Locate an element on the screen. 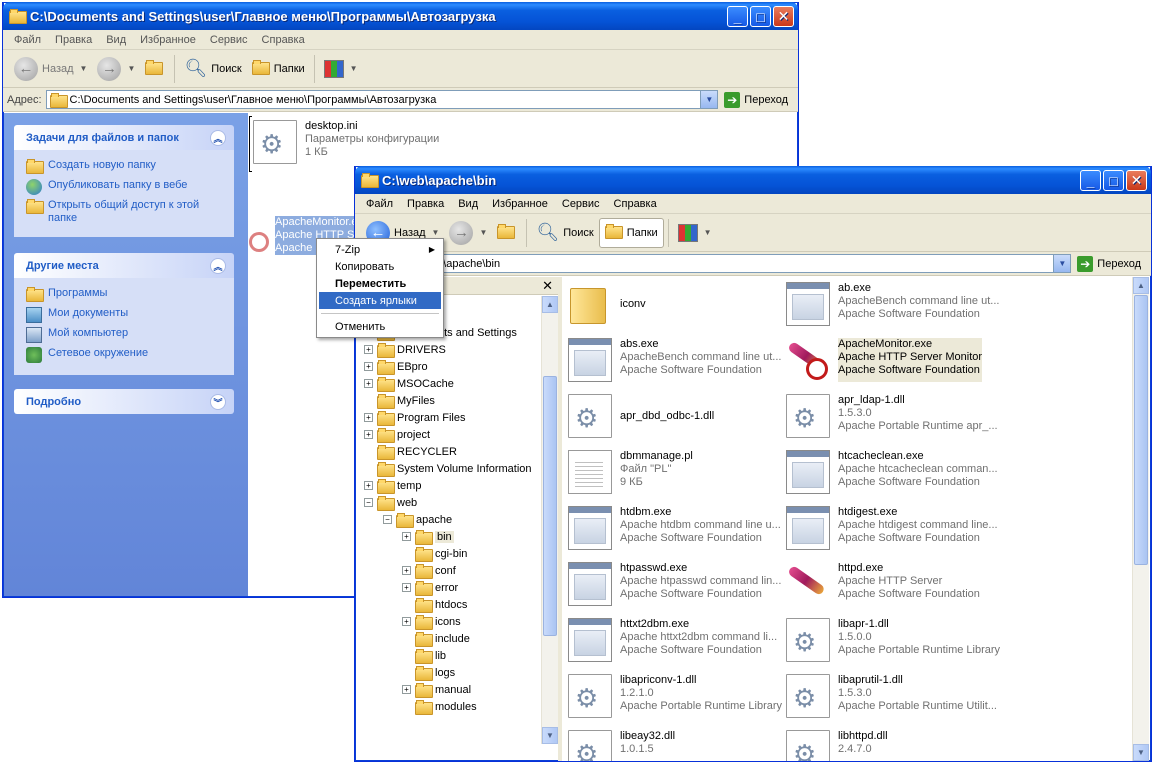  scroll-up-arrow-icon: ▲ is located at coordinates (1141, 285).